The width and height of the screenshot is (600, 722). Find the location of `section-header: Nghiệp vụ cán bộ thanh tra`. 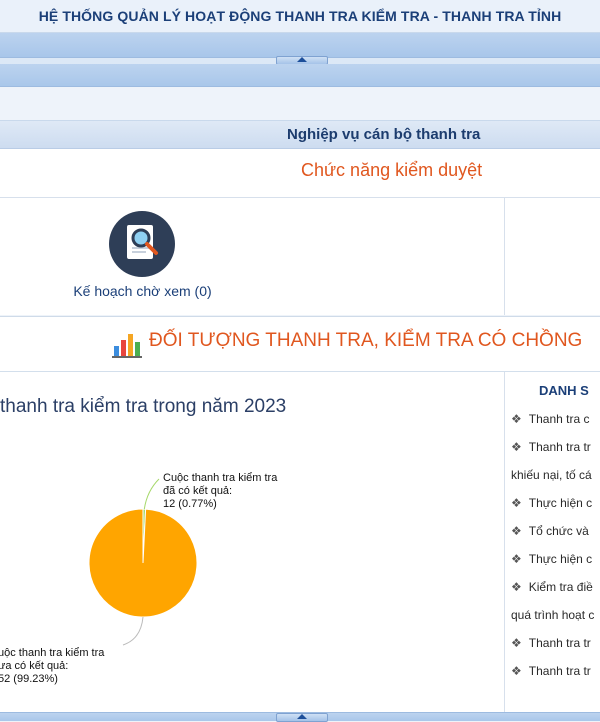

section-header: Nghiệp vụ cán bộ thanh tra is located at coordinates (300, 135).